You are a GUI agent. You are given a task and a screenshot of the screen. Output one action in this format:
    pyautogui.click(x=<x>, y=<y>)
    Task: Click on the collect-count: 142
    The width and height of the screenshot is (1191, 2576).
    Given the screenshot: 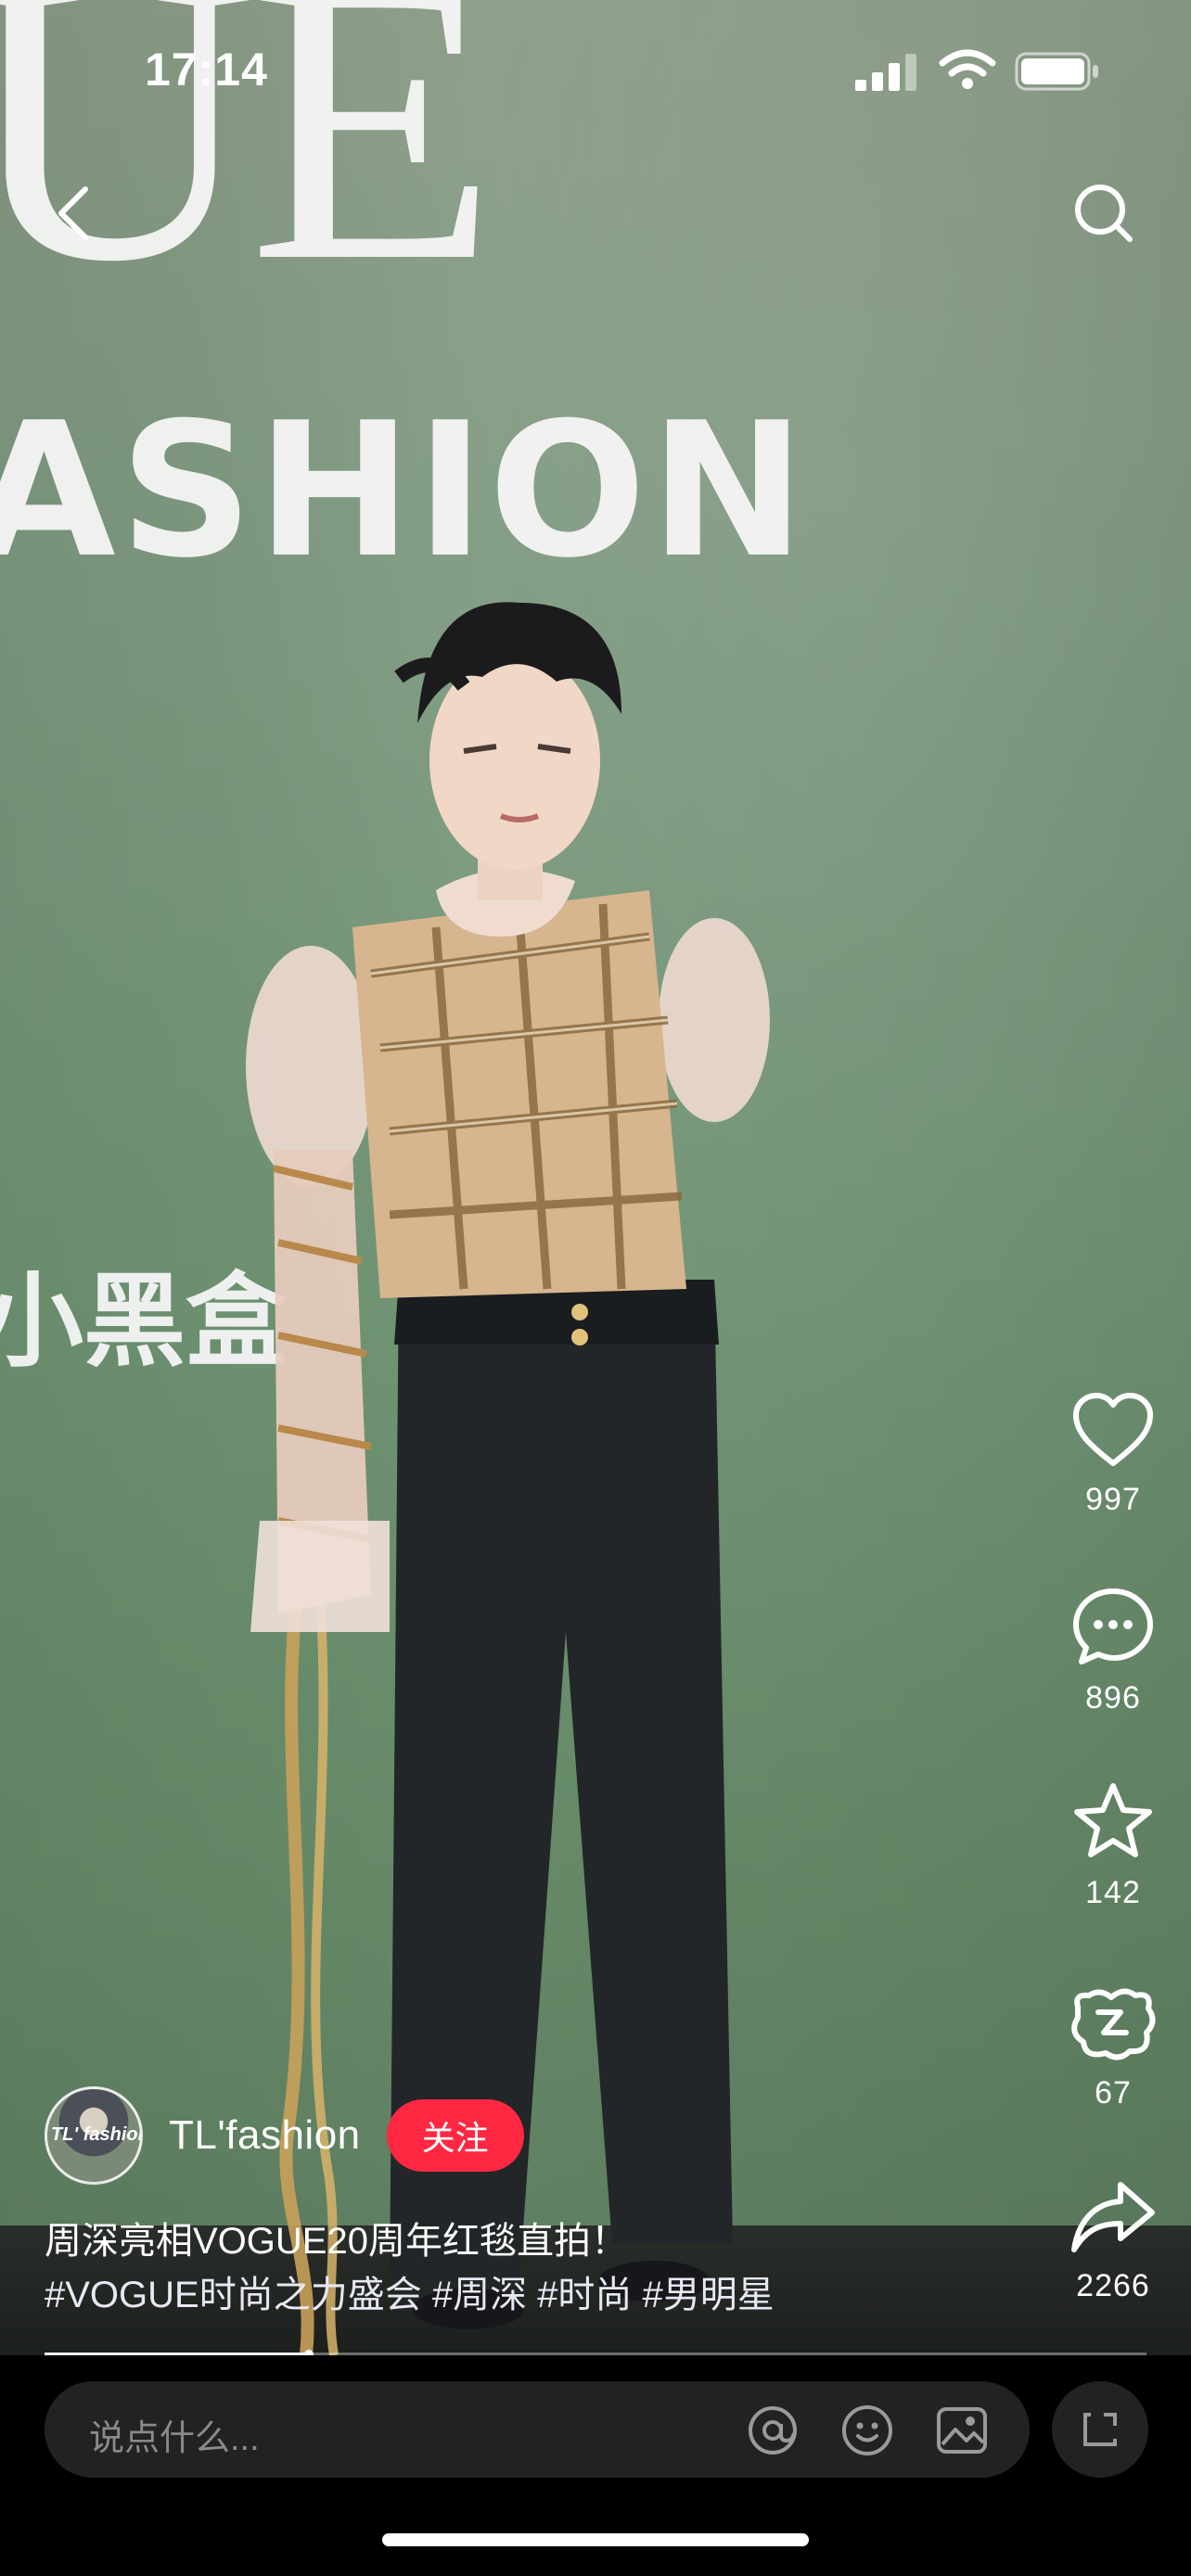 What is the action you would take?
    pyautogui.click(x=1113, y=1893)
    